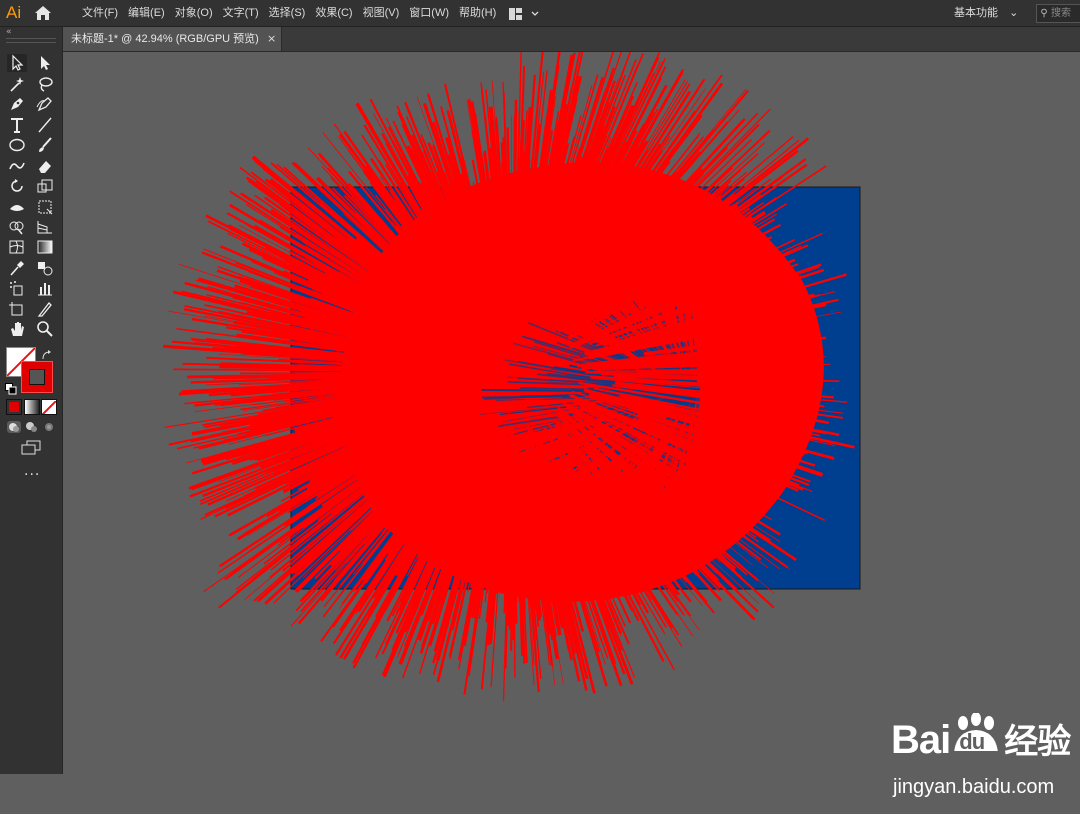 Image resolution: width=1080 pixels, height=814 pixels. Describe the element at coordinates (13, 13) in the screenshot. I see `app-logo: Ai` at that location.